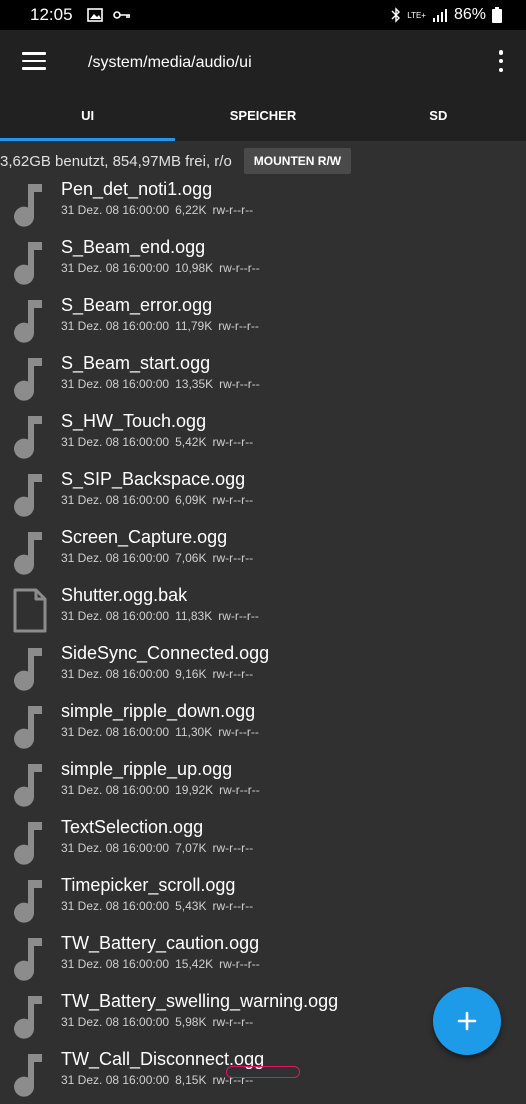  I want to click on plus-icon, so click(467, 1021).